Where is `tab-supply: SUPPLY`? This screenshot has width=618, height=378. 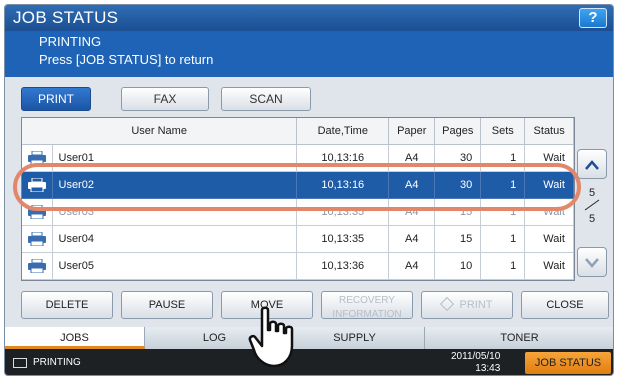
tab-supply: SUPPLY is located at coordinates (355, 338).